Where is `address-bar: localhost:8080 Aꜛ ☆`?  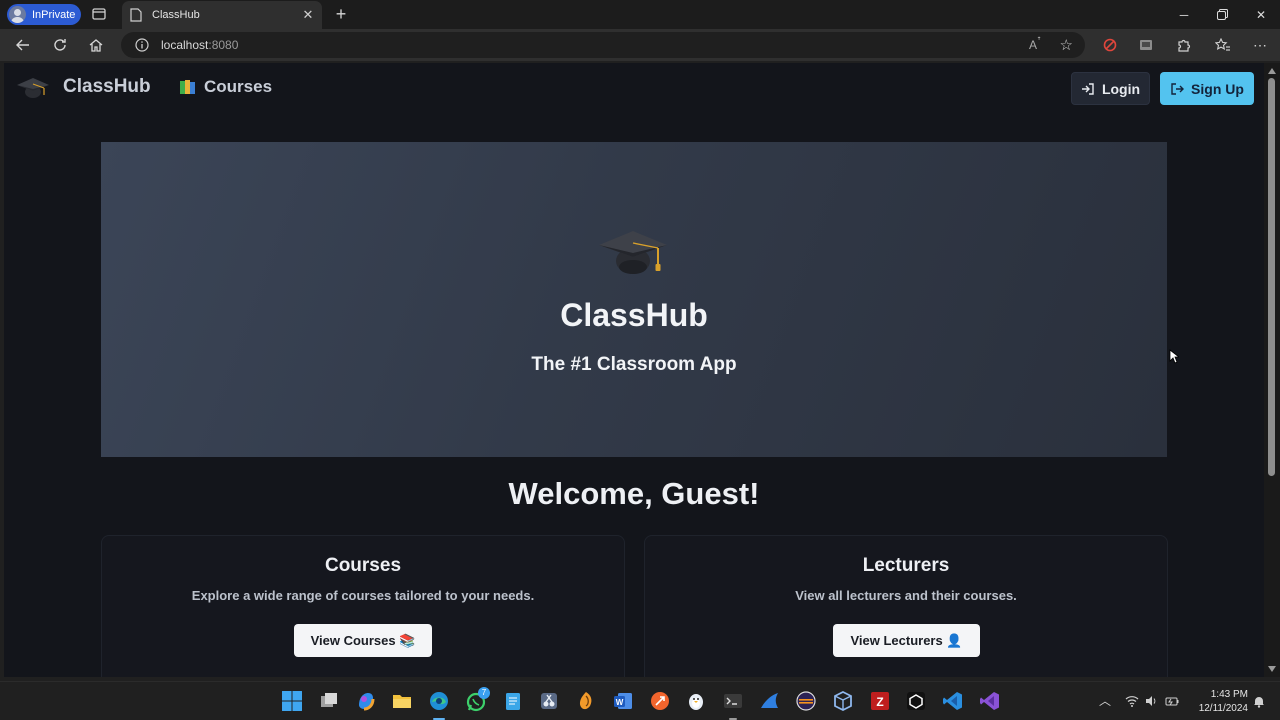 address-bar: localhost:8080 Aꜛ ☆ is located at coordinates (603, 45).